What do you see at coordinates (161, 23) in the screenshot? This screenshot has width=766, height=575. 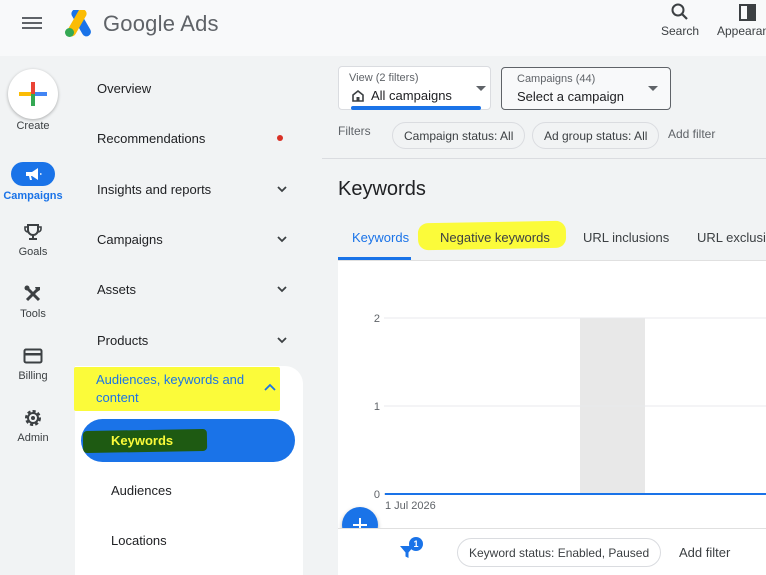 I see `brand-name: Google Ads` at bounding box center [161, 23].